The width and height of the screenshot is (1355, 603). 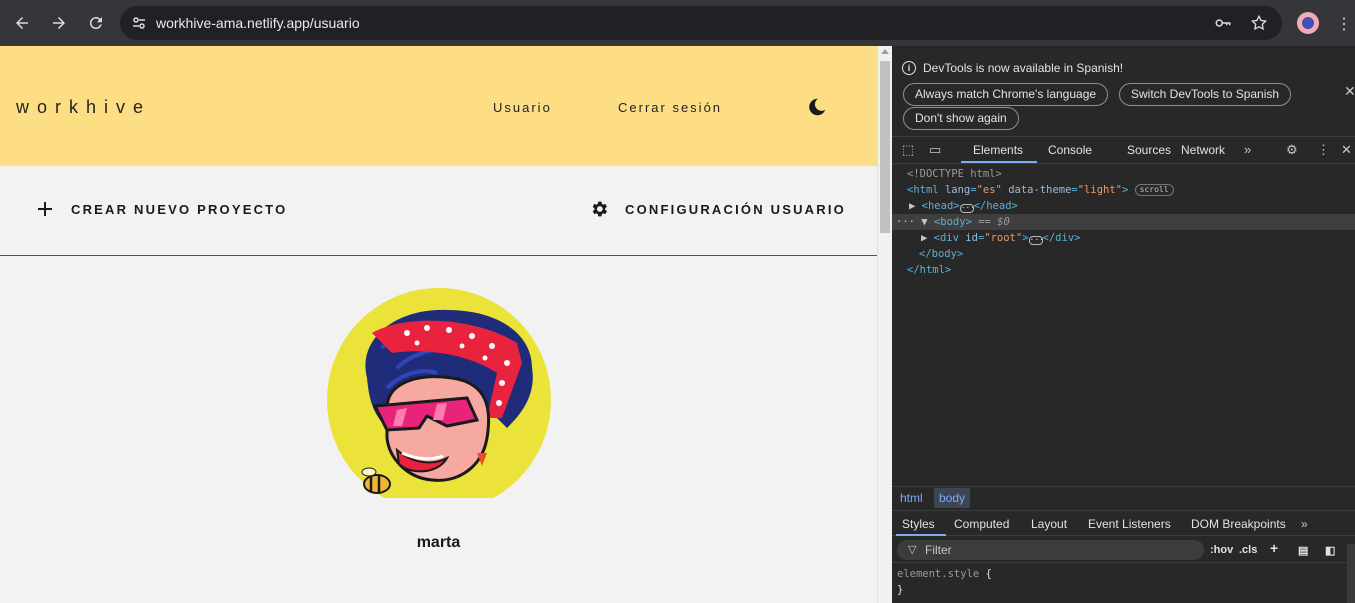 I want to click on settings-gear-icon: ⚙, so click(x=1292, y=150).